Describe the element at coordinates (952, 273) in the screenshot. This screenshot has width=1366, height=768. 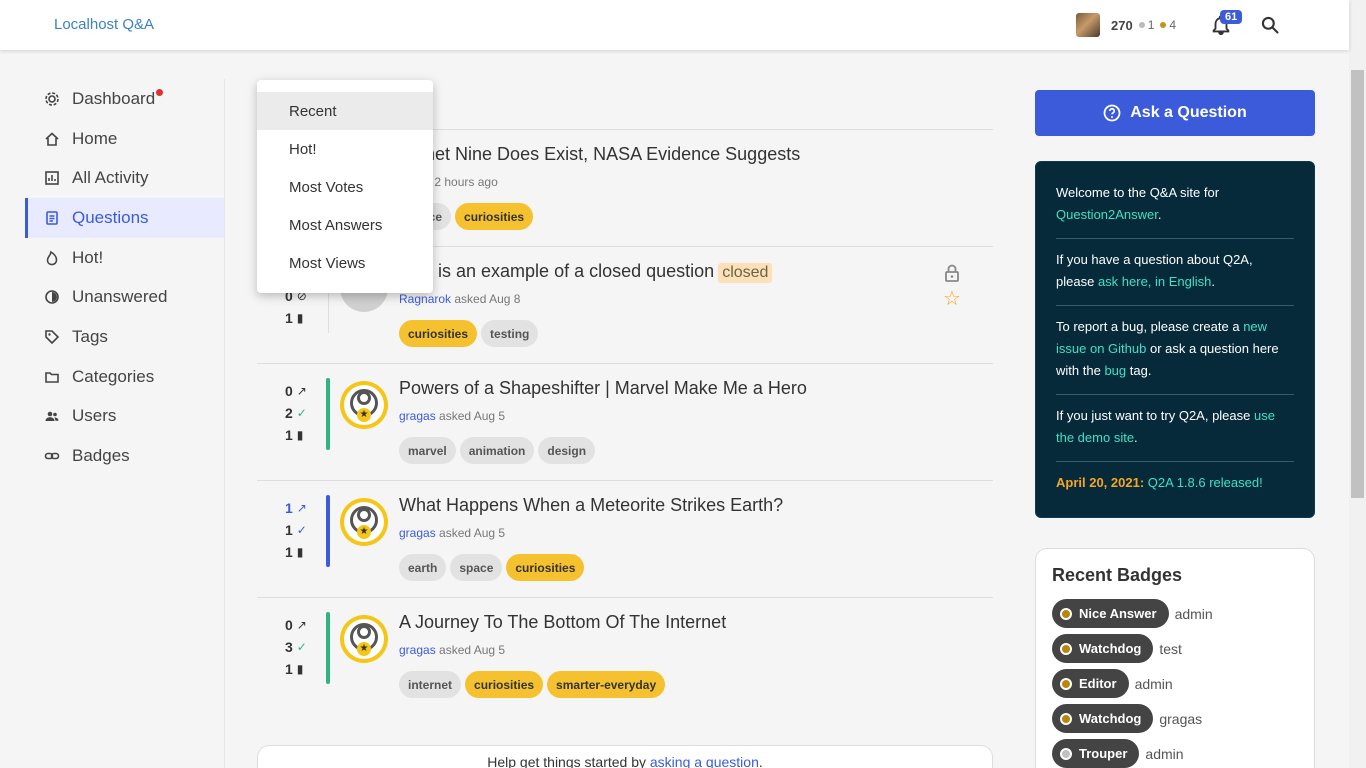
I see `lock-icon` at that location.